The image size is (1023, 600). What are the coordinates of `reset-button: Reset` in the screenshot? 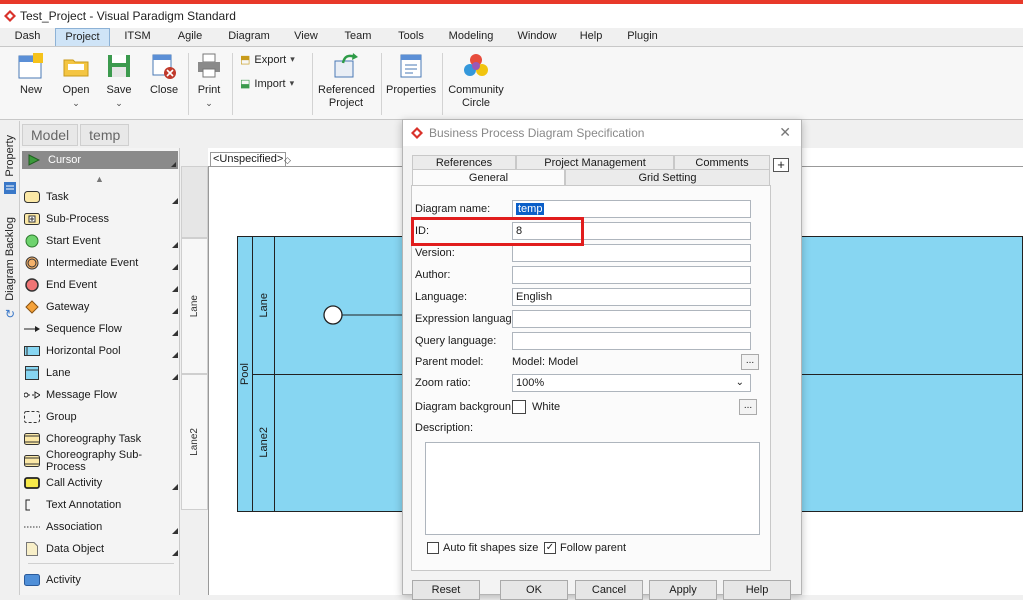 It's located at (446, 590).